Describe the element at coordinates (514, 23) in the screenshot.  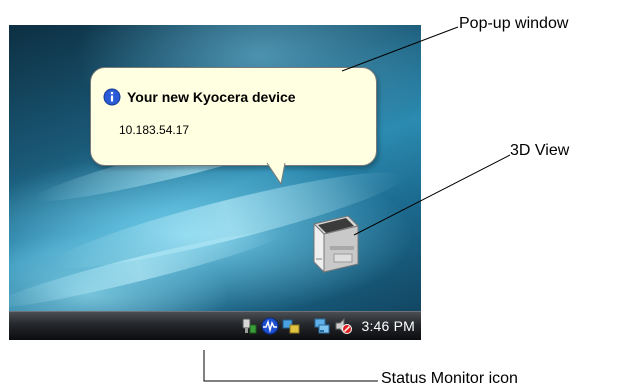
I see `callout-popup-window-label: Pop-up window` at that location.